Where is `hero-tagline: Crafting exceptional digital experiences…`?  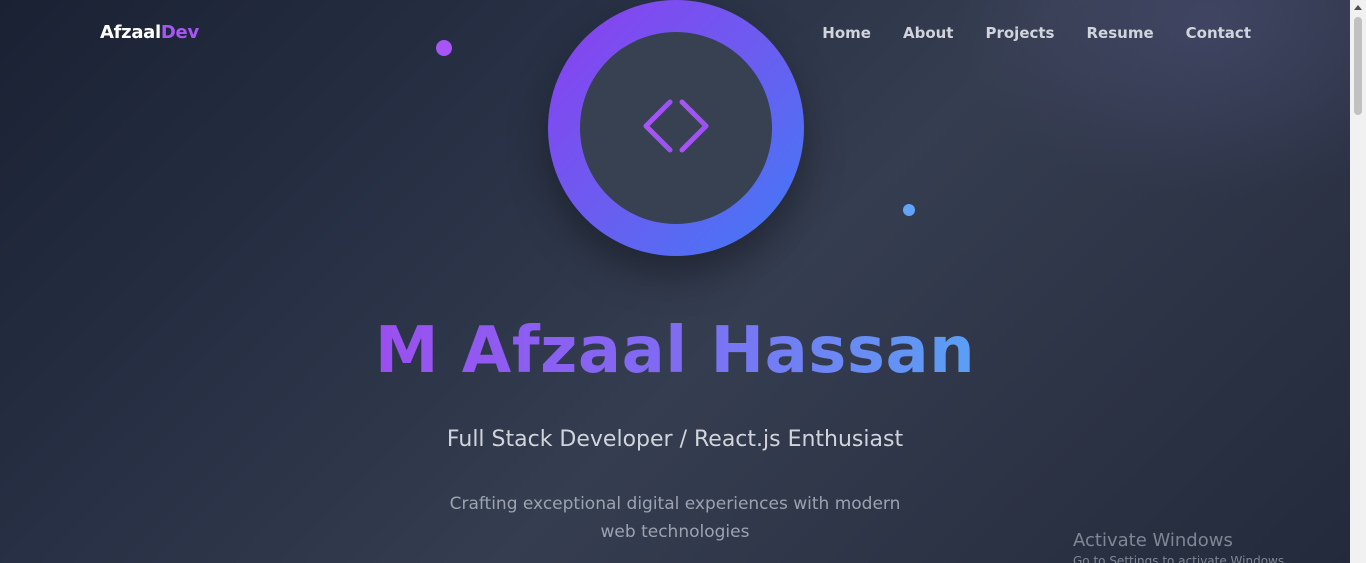 hero-tagline: Crafting exceptional digital experiences… is located at coordinates (675, 518).